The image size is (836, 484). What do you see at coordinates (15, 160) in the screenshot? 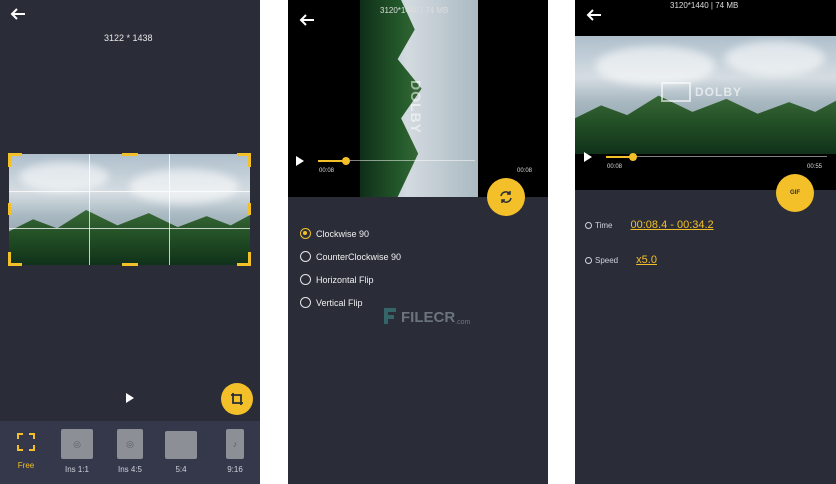
I see `crop-handle-top-left` at bounding box center [15, 160].